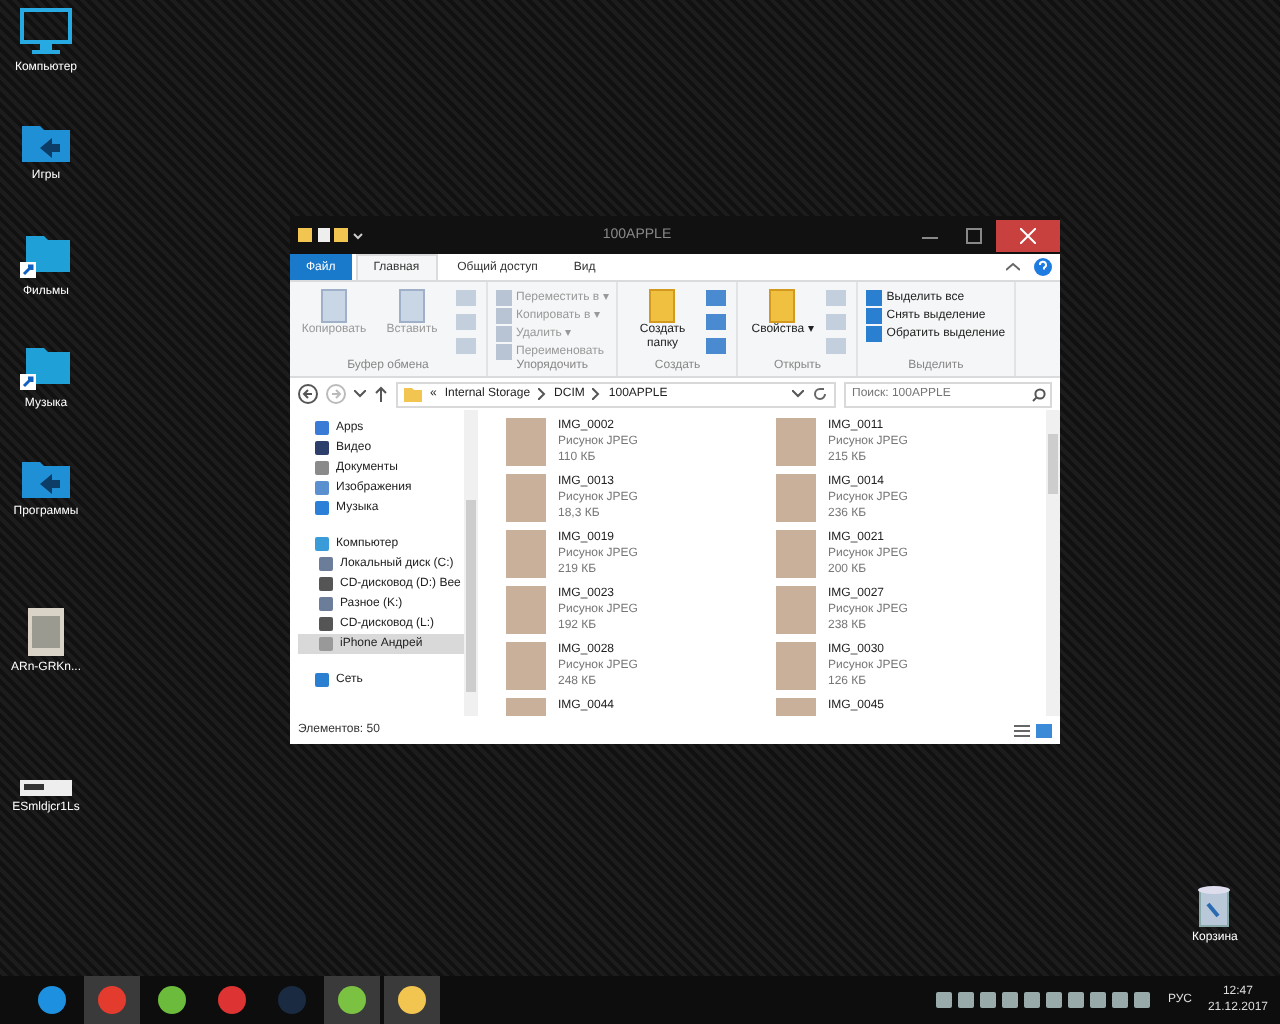 This screenshot has height=1024, width=1280. What do you see at coordinates (820, 394) in the screenshot?
I see `refresh-icon` at bounding box center [820, 394].